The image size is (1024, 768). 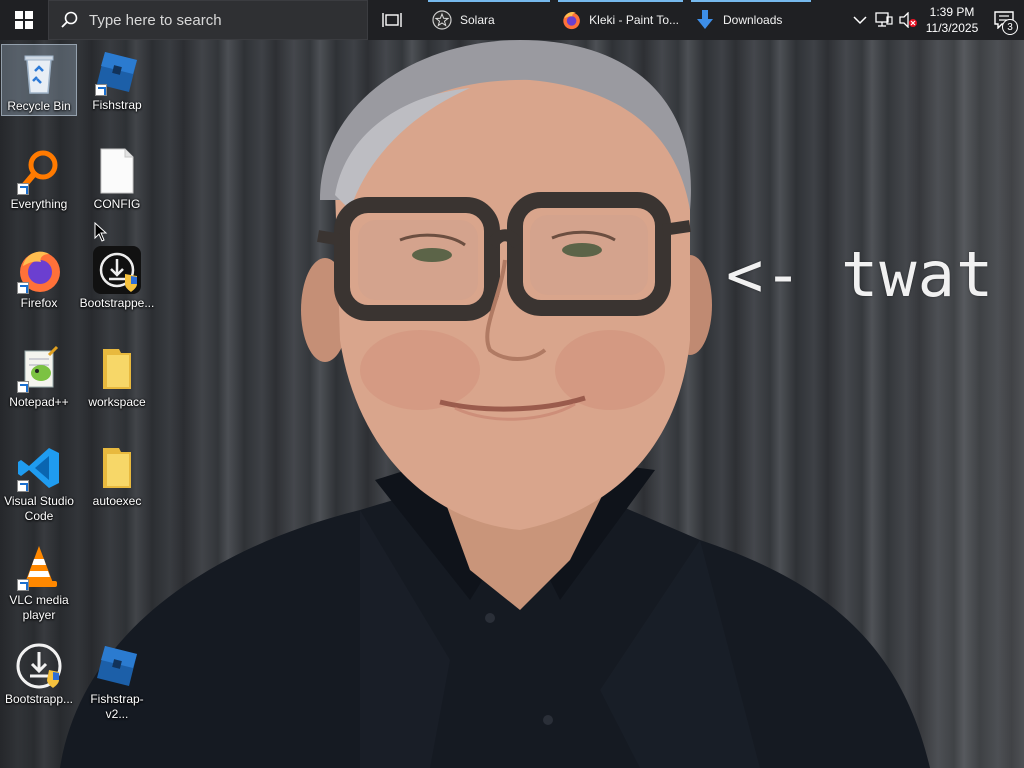 What do you see at coordinates (39, 171) in the screenshot?
I see `everything-search-icon` at bounding box center [39, 171].